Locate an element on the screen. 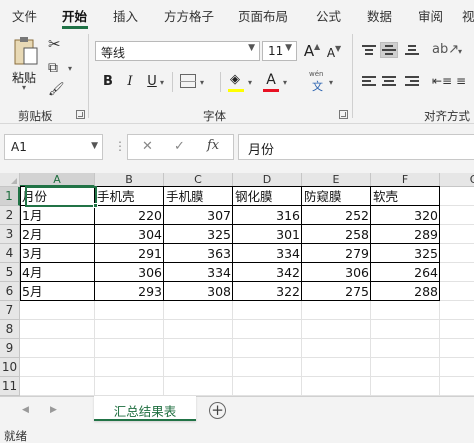 The width and height of the screenshot is (474, 443). row-header-5: 5 is located at coordinates (10, 272).